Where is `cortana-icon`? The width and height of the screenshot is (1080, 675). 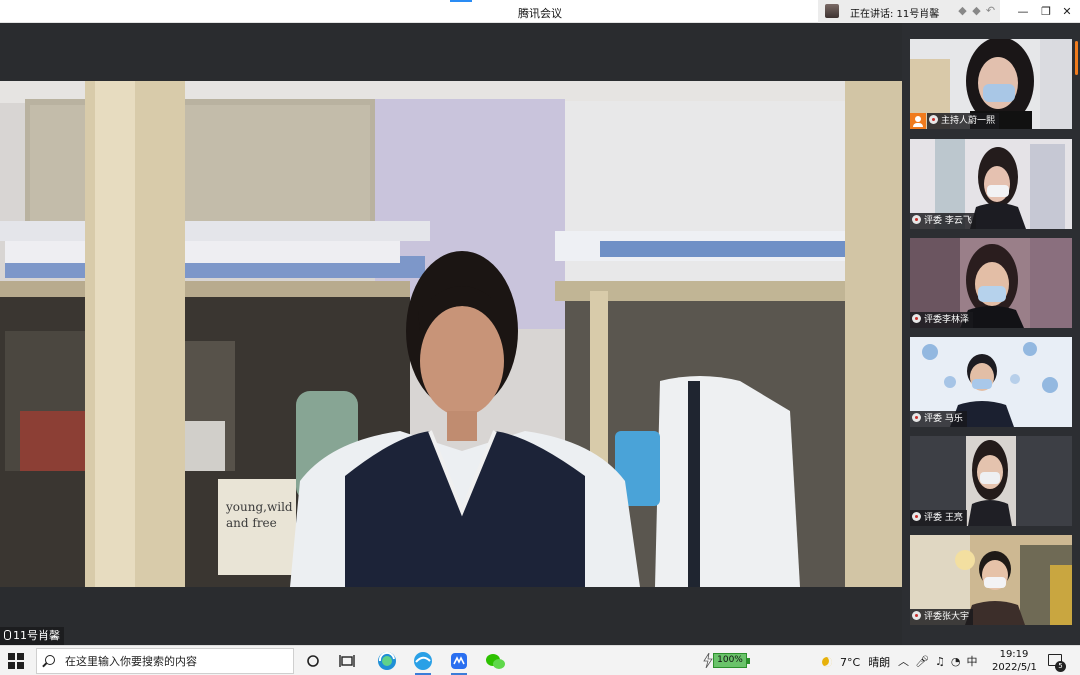
cortana-icon is located at coordinates (313, 661).